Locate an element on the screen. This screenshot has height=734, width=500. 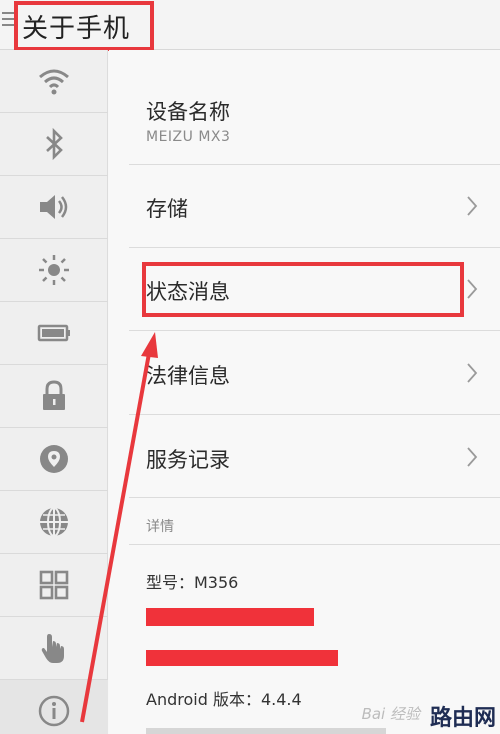
battery-icon is located at coordinates (53, 333).